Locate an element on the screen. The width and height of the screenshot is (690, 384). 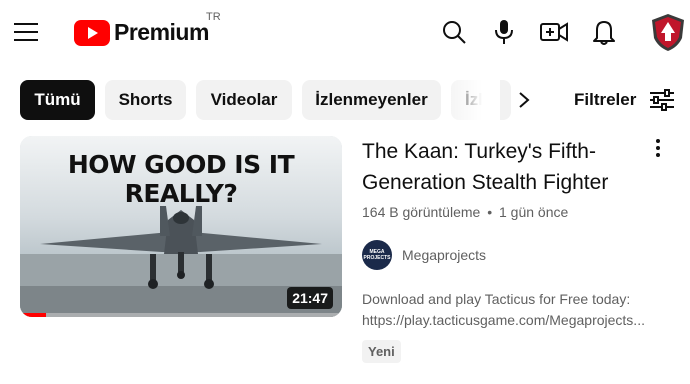
country-code: TR is located at coordinates (213, 17).